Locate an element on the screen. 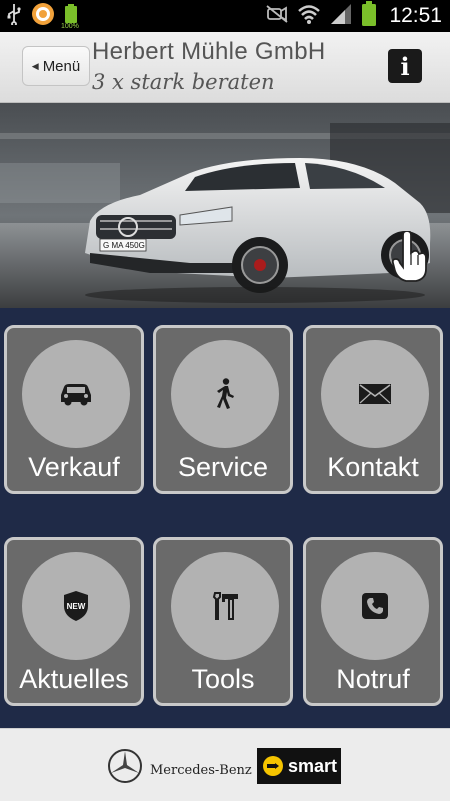 This screenshot has width=450, height=801. tile-tools: Tools is located at coordinates (223, 621).